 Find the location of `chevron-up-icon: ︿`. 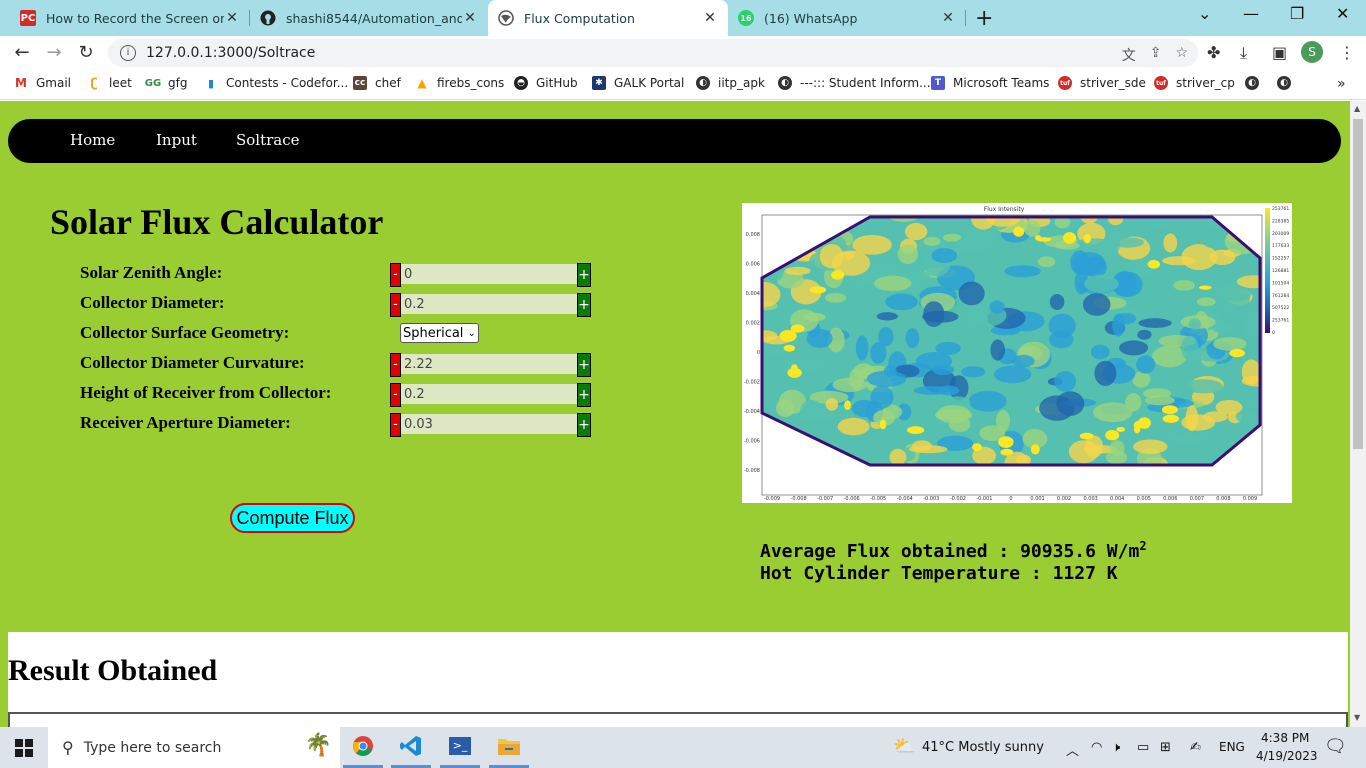

chevron-up-icon: ︿ is located at coordinates (1072, 749).